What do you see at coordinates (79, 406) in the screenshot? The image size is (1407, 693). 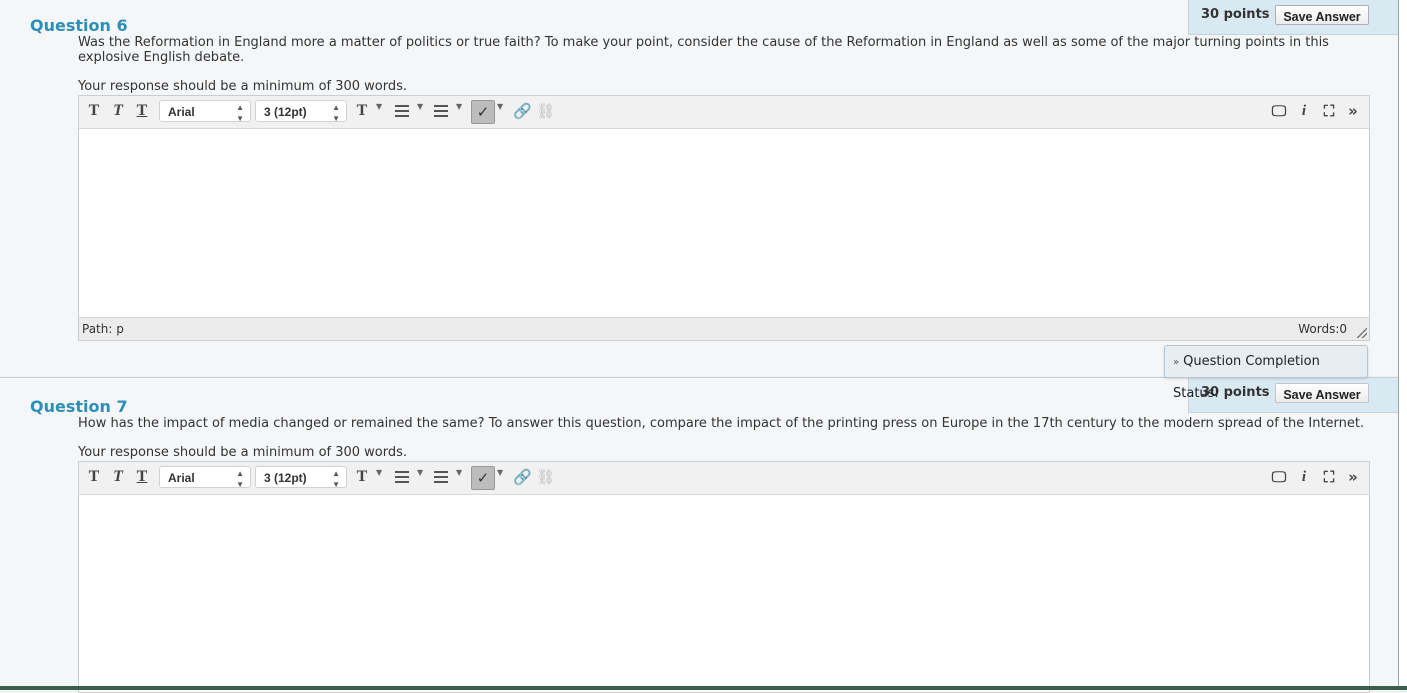 I see `question-title: Question 7` at bounding box center [79, 406].